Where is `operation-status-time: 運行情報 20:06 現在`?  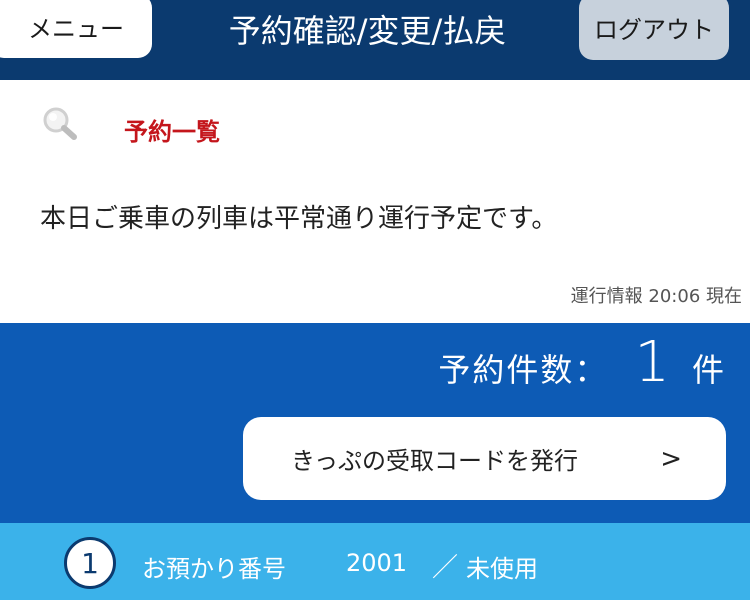 operation-status-time: 運行情報 20:06 現在 is located at coordinates (656, 296).